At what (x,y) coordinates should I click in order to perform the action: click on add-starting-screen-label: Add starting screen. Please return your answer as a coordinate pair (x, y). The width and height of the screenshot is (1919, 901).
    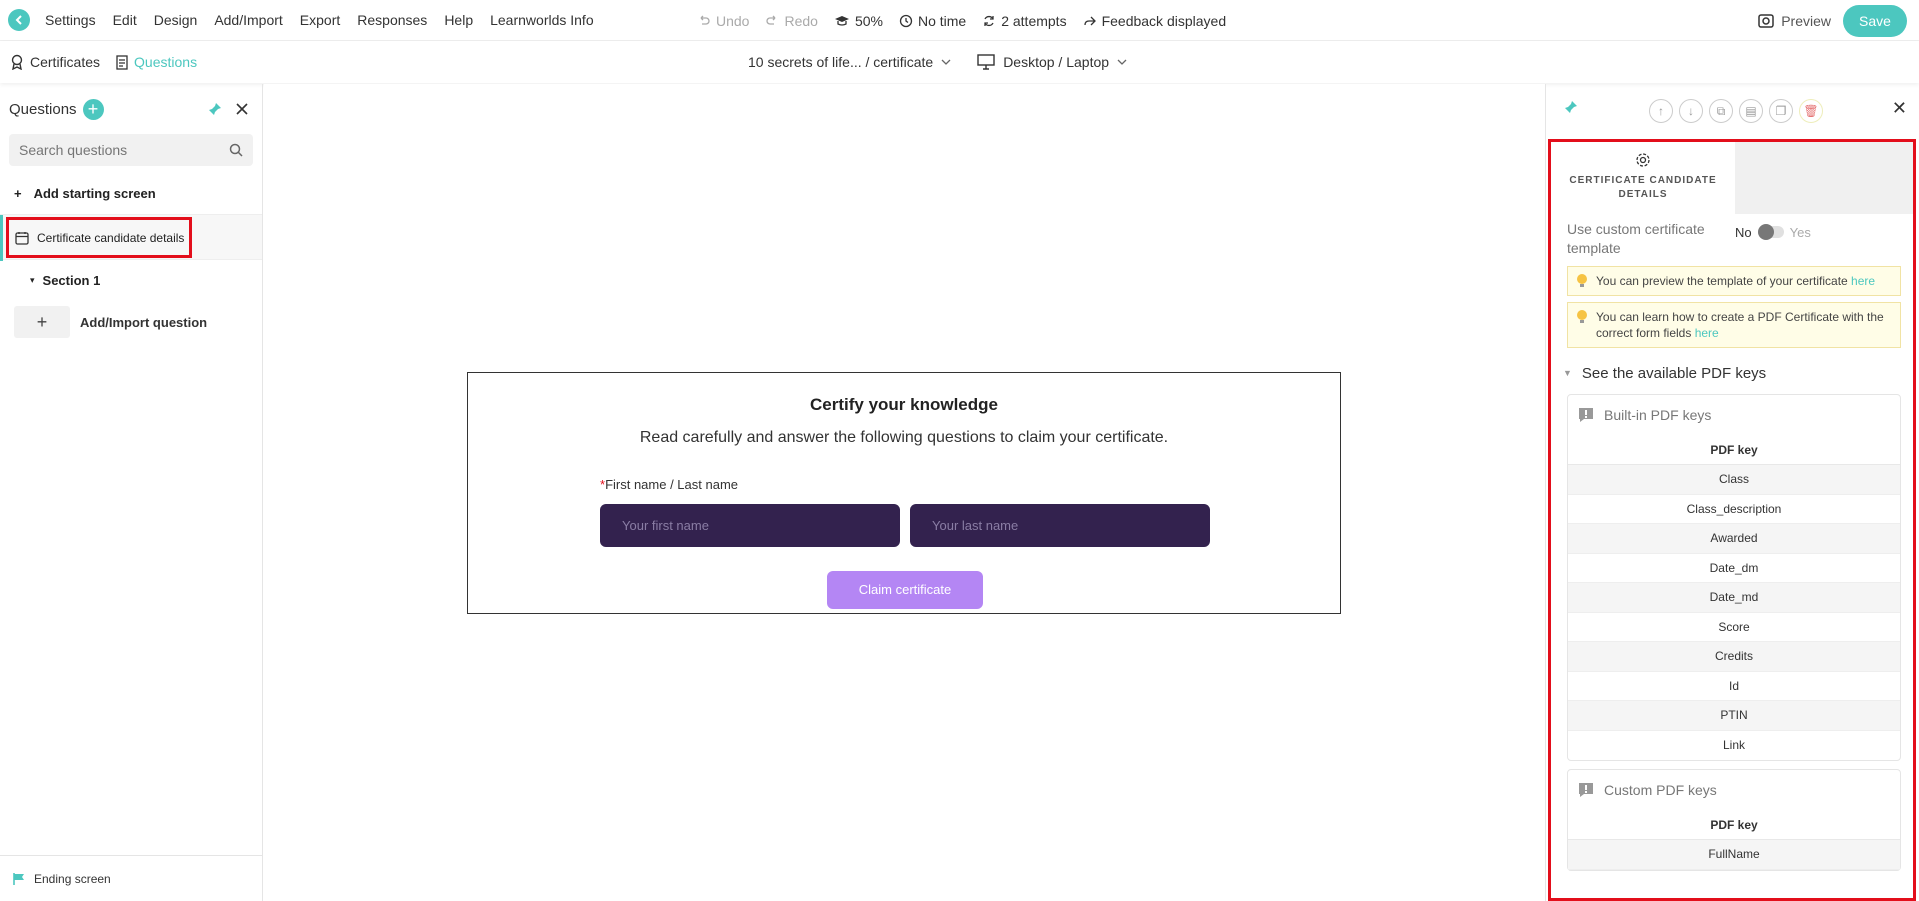
    Looking at the image, I should click on (94, 193).